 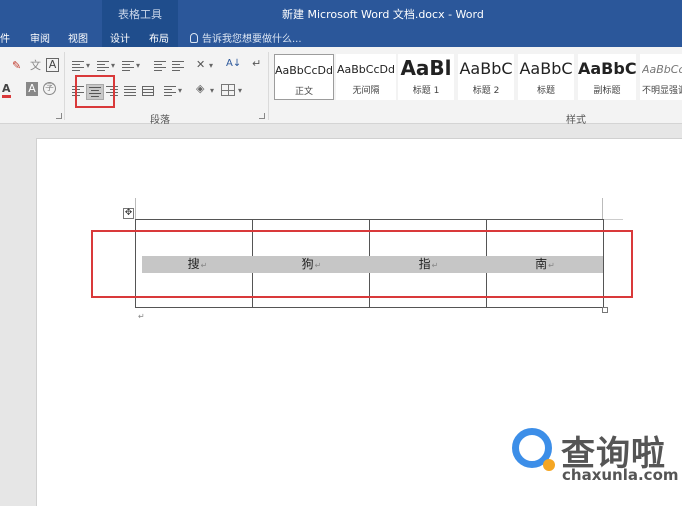 I want to click on paragraph-mark: ↵, so click(x=141, y=316).